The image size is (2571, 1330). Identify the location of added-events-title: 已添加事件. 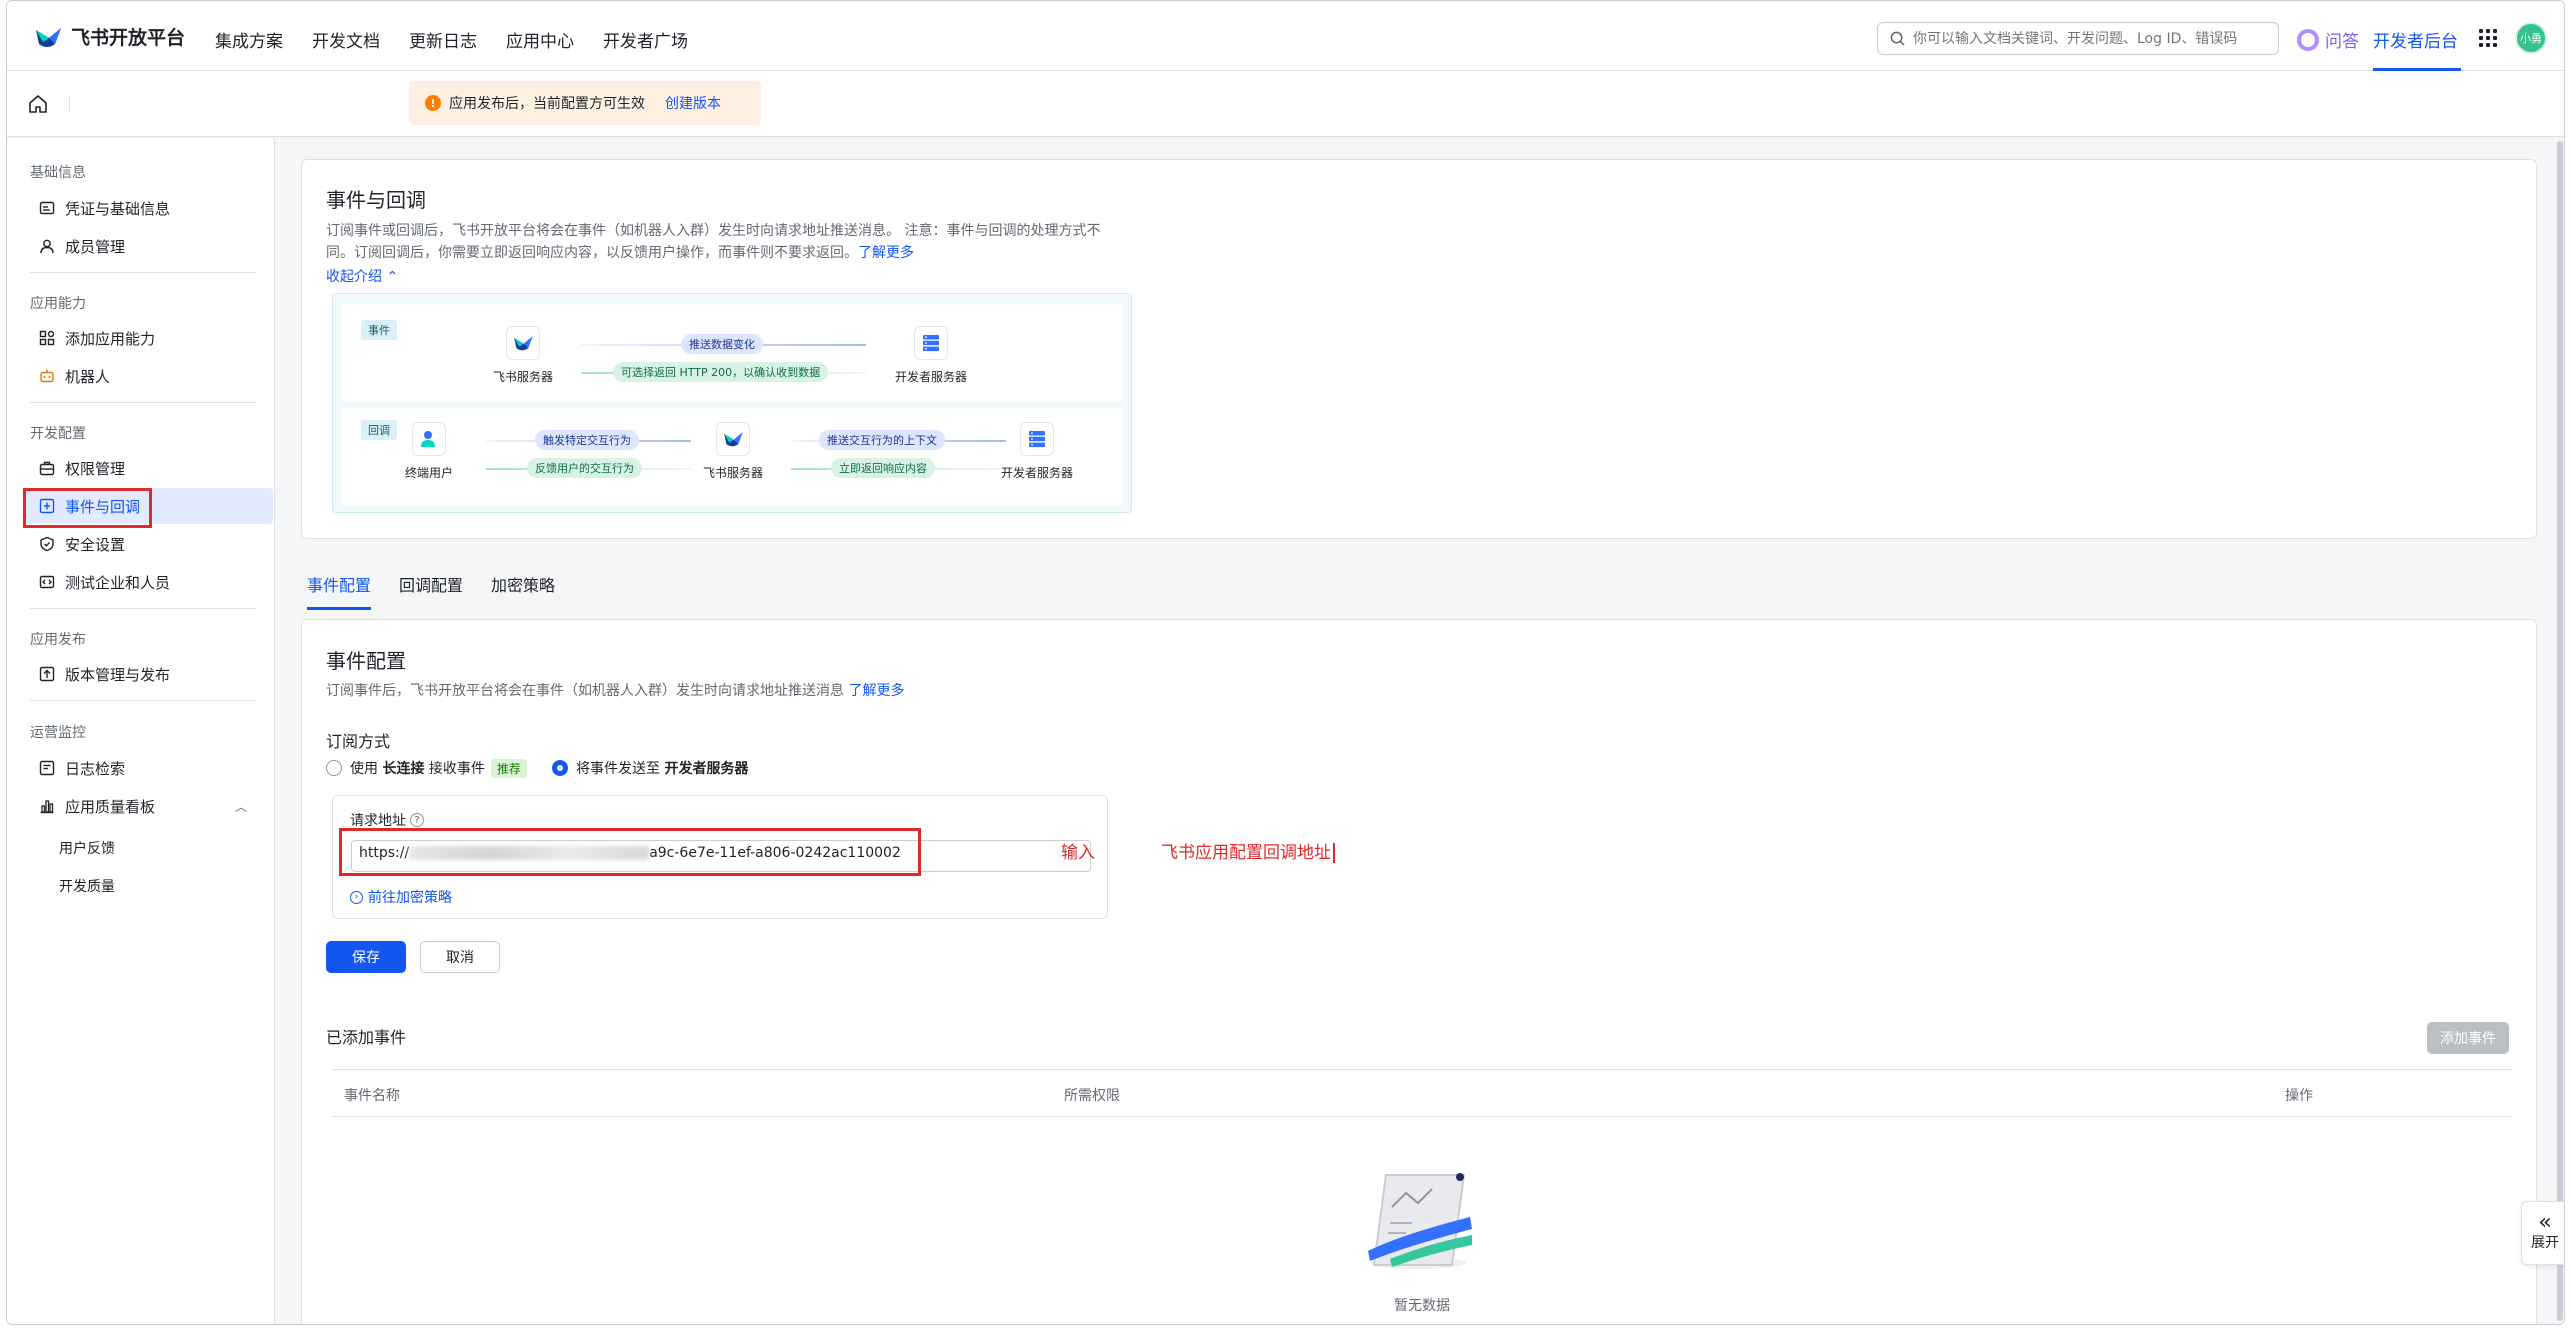
(366, 1037).